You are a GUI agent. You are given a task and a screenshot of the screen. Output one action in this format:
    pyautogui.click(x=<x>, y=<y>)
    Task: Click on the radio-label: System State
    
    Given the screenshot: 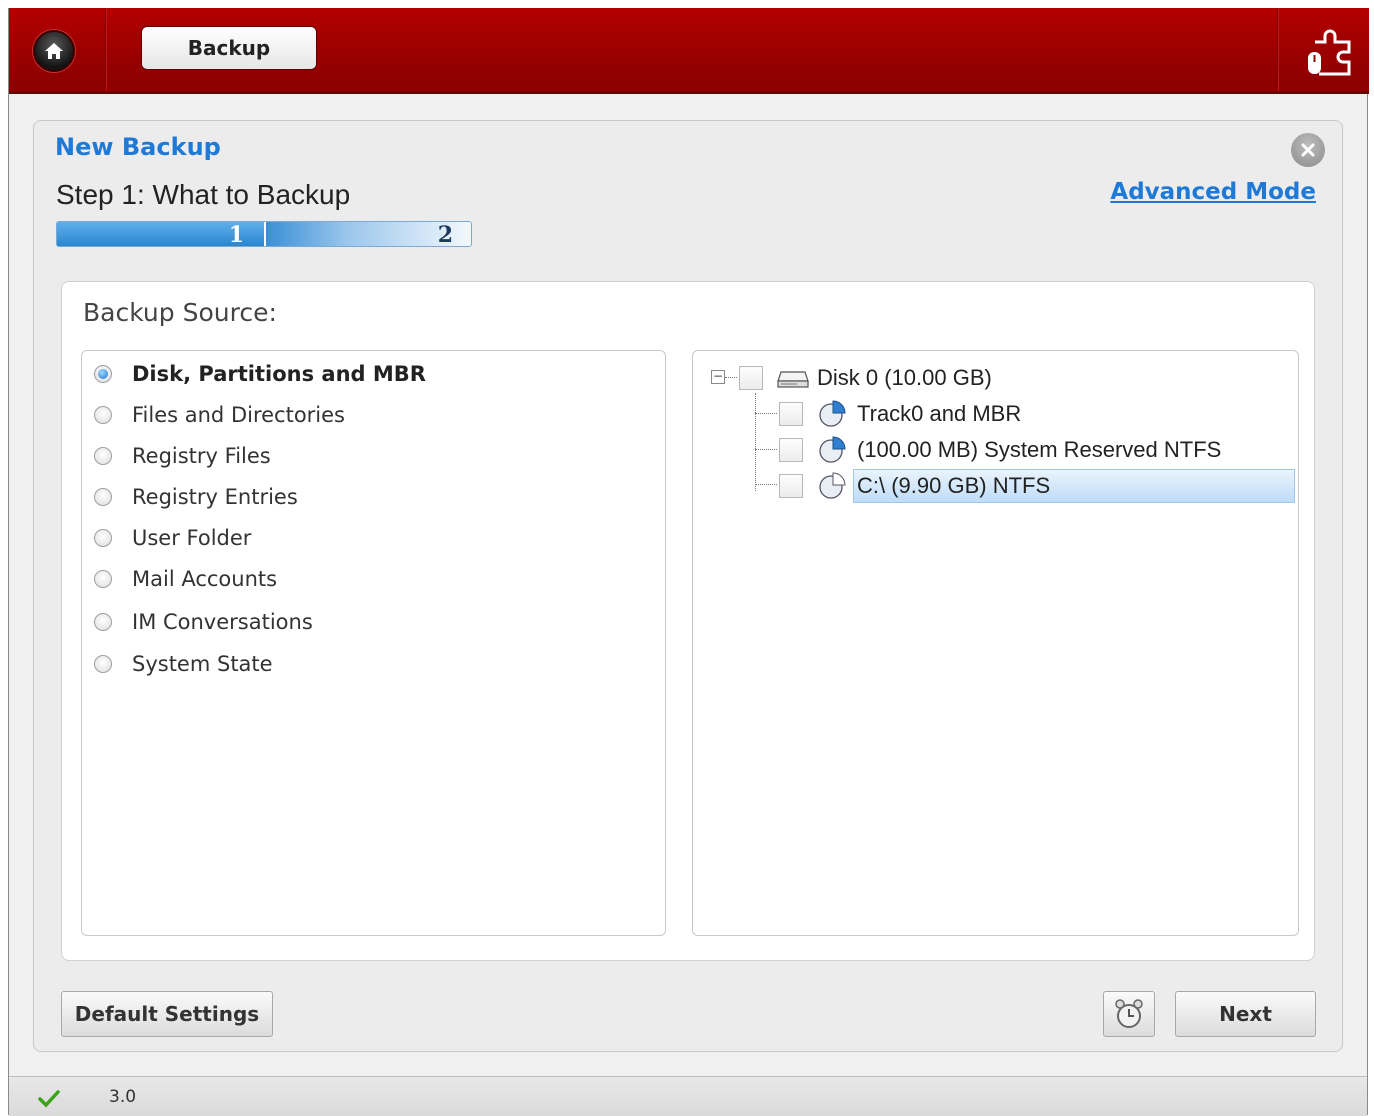 What is the action you would take?
    pyautogui.click(x=202, y=664)
    